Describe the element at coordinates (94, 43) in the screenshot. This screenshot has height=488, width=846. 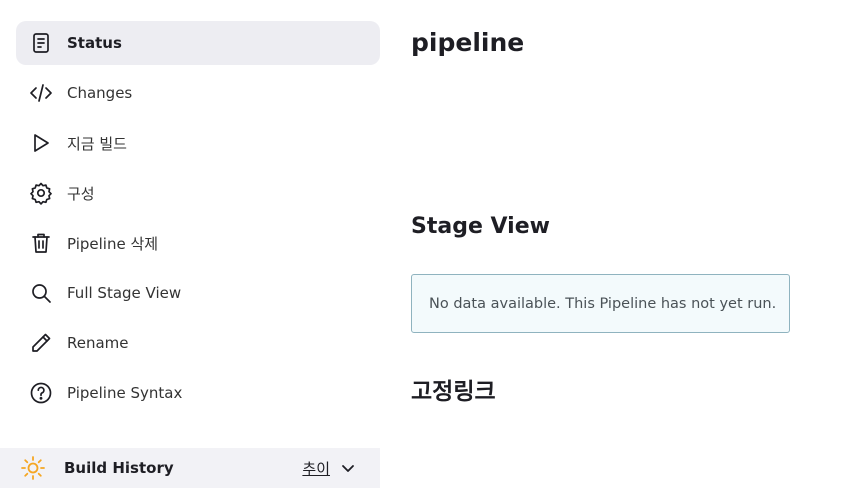
I see `sidebar-item-label: Status` at that location.